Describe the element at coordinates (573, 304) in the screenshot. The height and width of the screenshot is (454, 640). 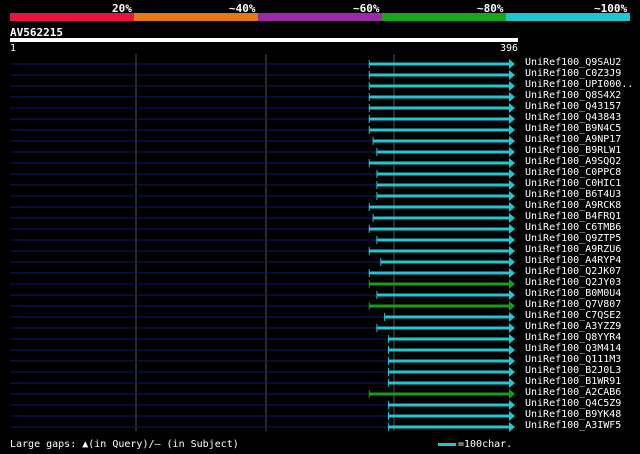
I see `hit-label: UniRef100_Q7V807` at that location.